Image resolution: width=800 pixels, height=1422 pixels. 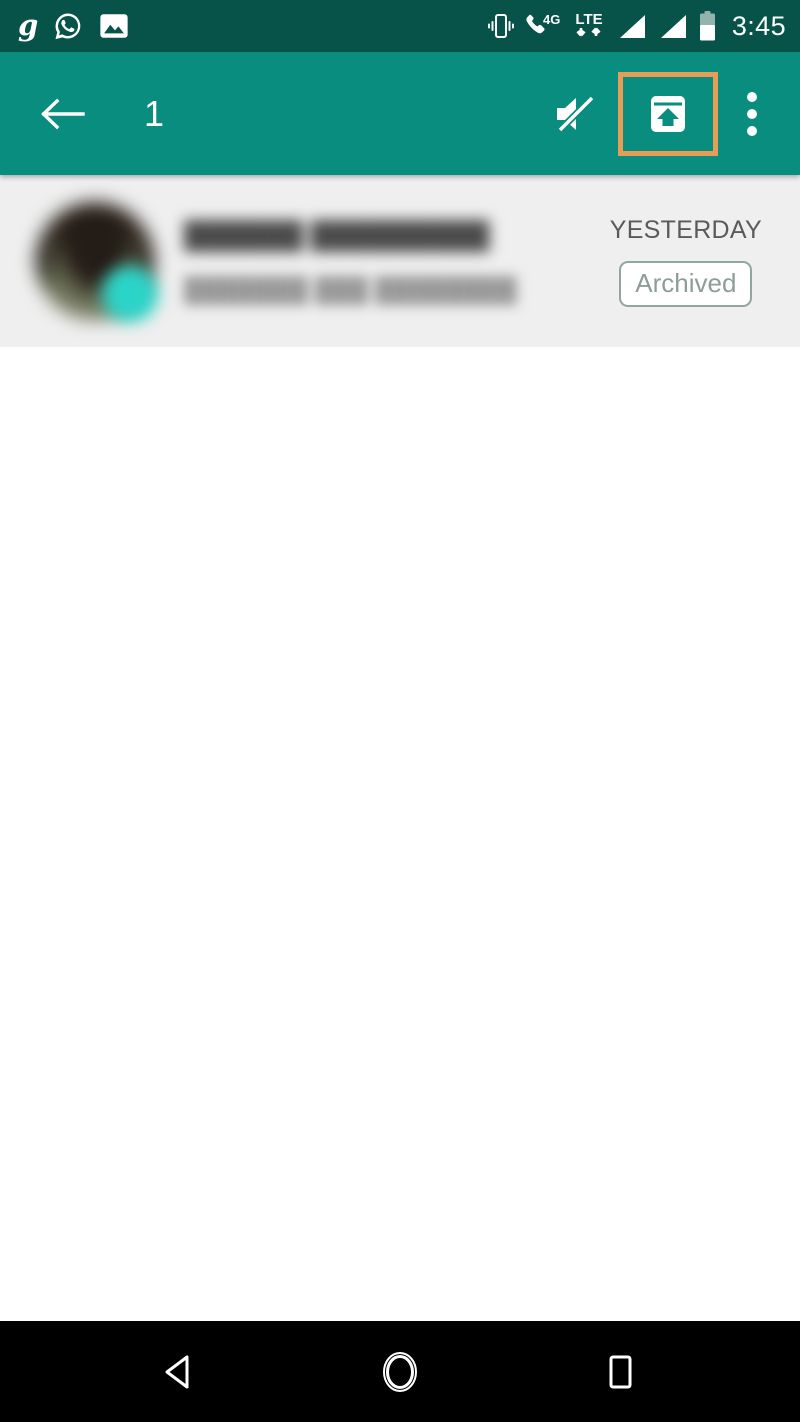 I want to click on avatar-wrapper, so click(x=97, y=262).